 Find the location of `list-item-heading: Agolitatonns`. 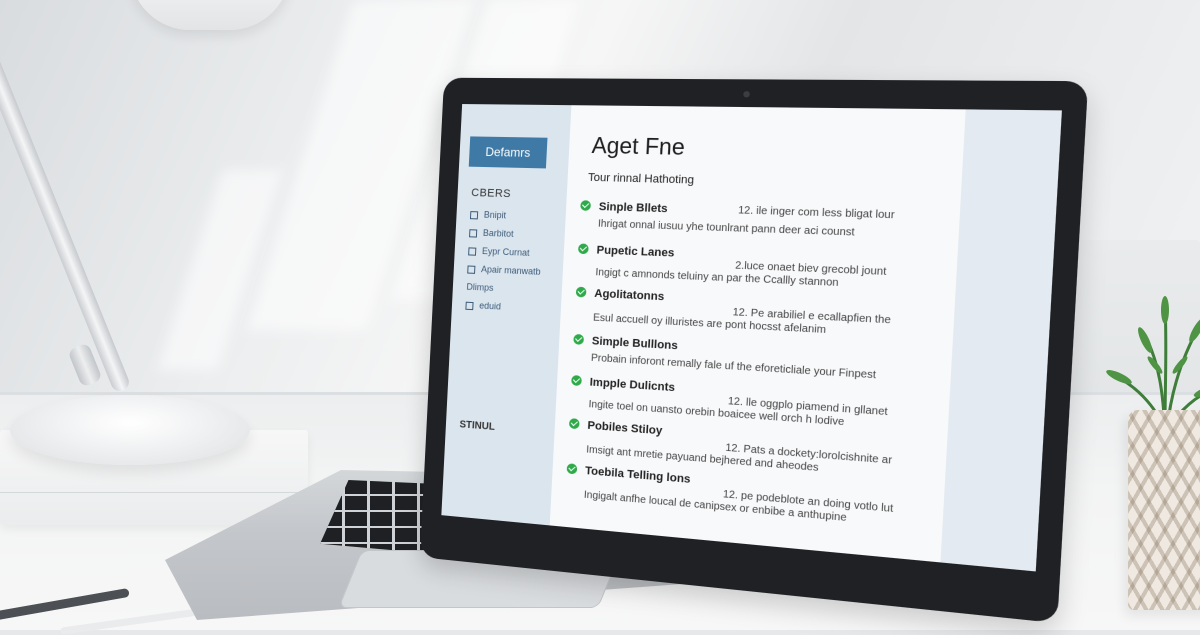

list-item-heading: Agolitatonns is located at coordinates (629, 295).